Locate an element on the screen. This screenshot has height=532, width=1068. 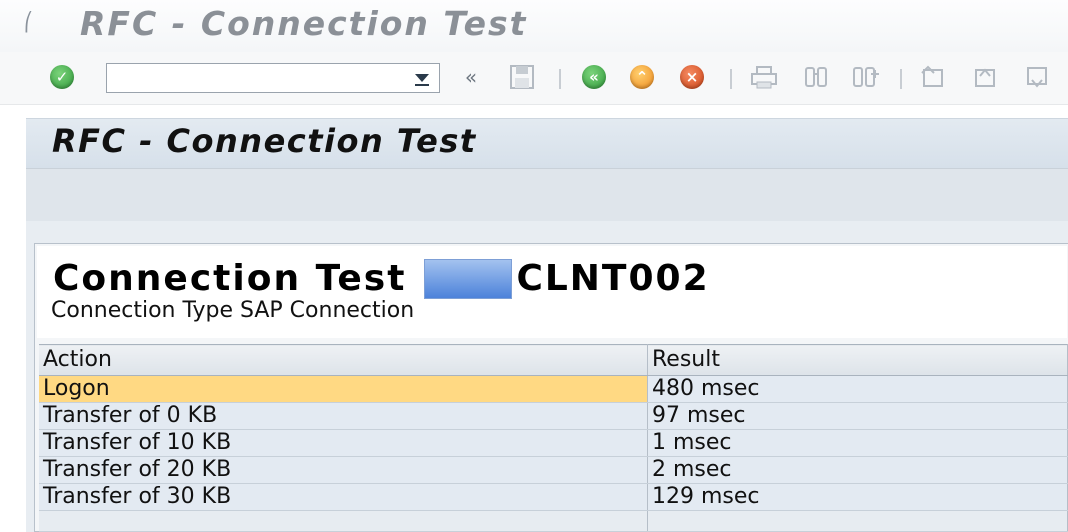
column-header-result: Result is located at coordinates (857, 360).